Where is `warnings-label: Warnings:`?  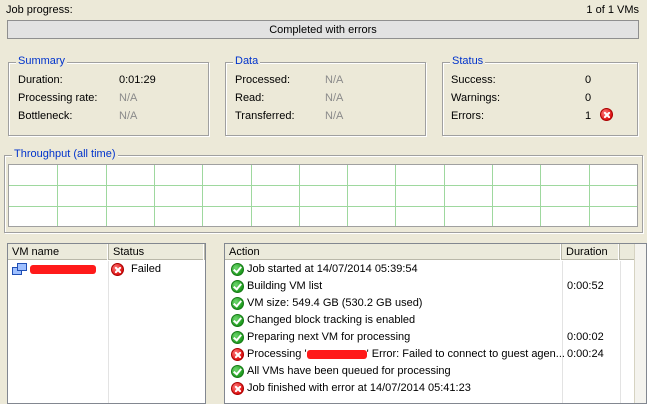 warnings-label: Warnings: is located at coordinates (476, 98).